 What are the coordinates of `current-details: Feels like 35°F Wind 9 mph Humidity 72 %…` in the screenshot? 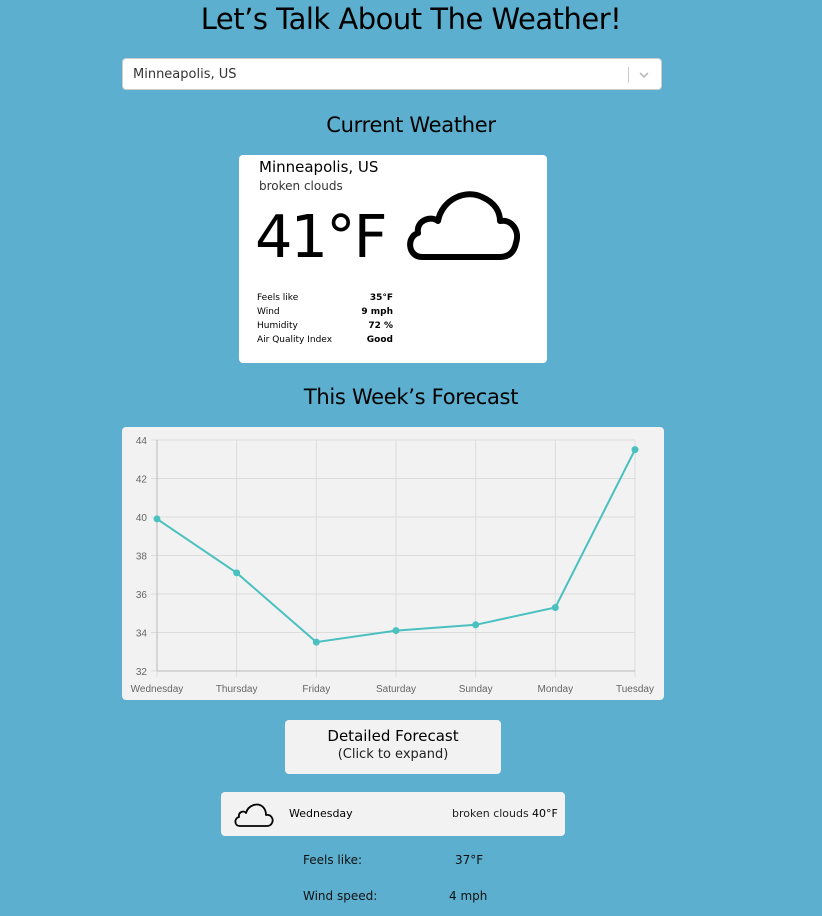 It's located at (325, 319).